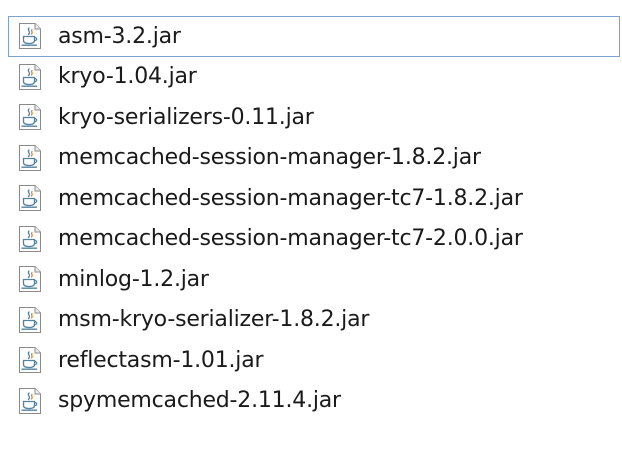 This screenshot has width=622, height=454. Describe the element at coordinates (314, 36) in the screenshot. I see `file-item-asm: asm-3.2.jar` at that location.